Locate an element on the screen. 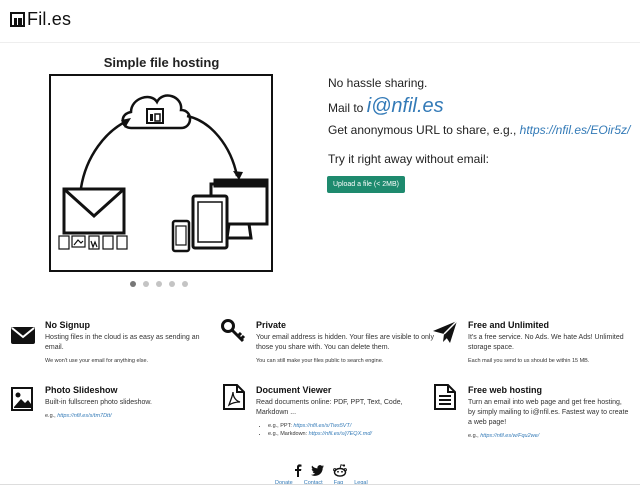  slider-title: Simple file hosting is located at coordinates (161, 62).